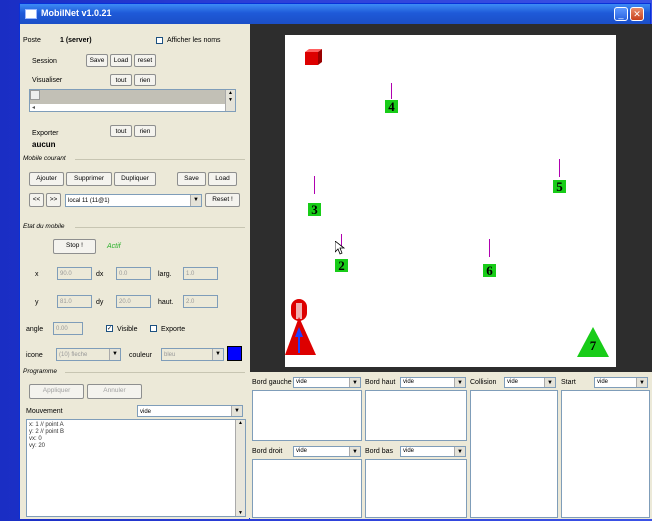 This screenshot has height=521, width=652. Describe the element at coordinates (267, 451) in the screenshot. I see `bord-droit-label: Bord droit` at that location.